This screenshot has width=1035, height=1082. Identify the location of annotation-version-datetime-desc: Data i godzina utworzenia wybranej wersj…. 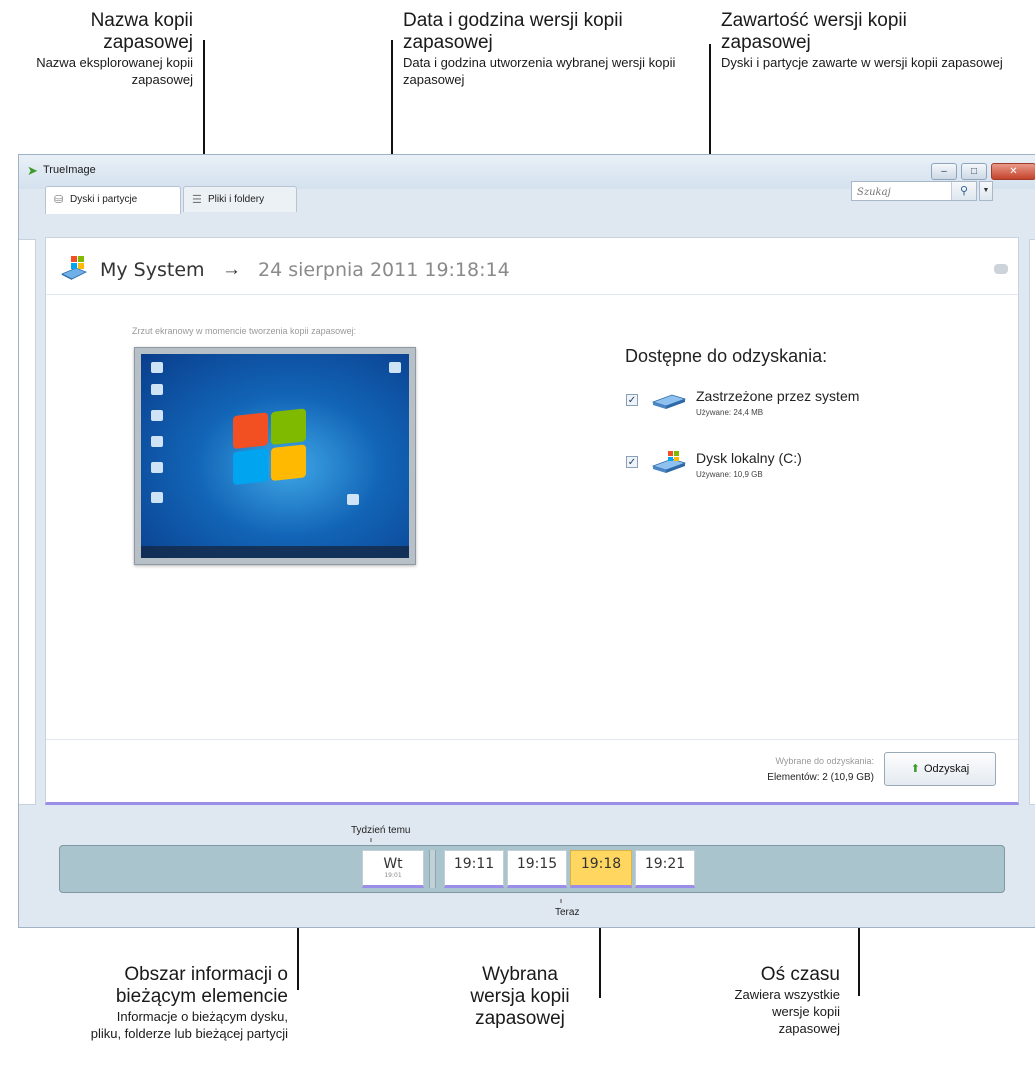
(539, 71).